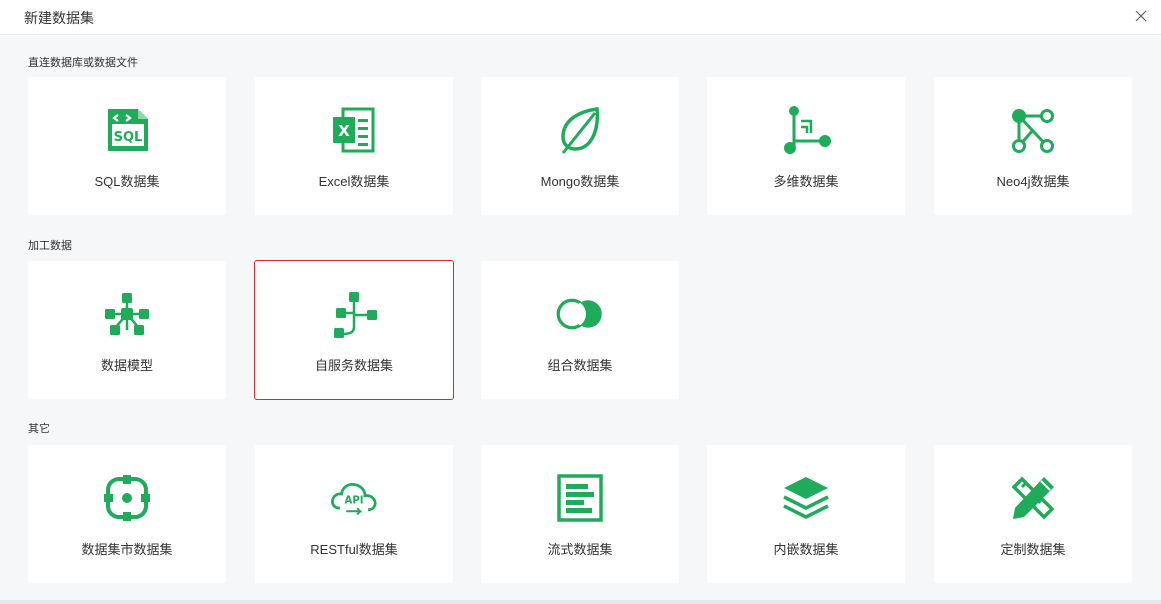  Describe the element at coordinates (580, 365) in the screenshot. I see `card-label: 组合数据集` at that location.